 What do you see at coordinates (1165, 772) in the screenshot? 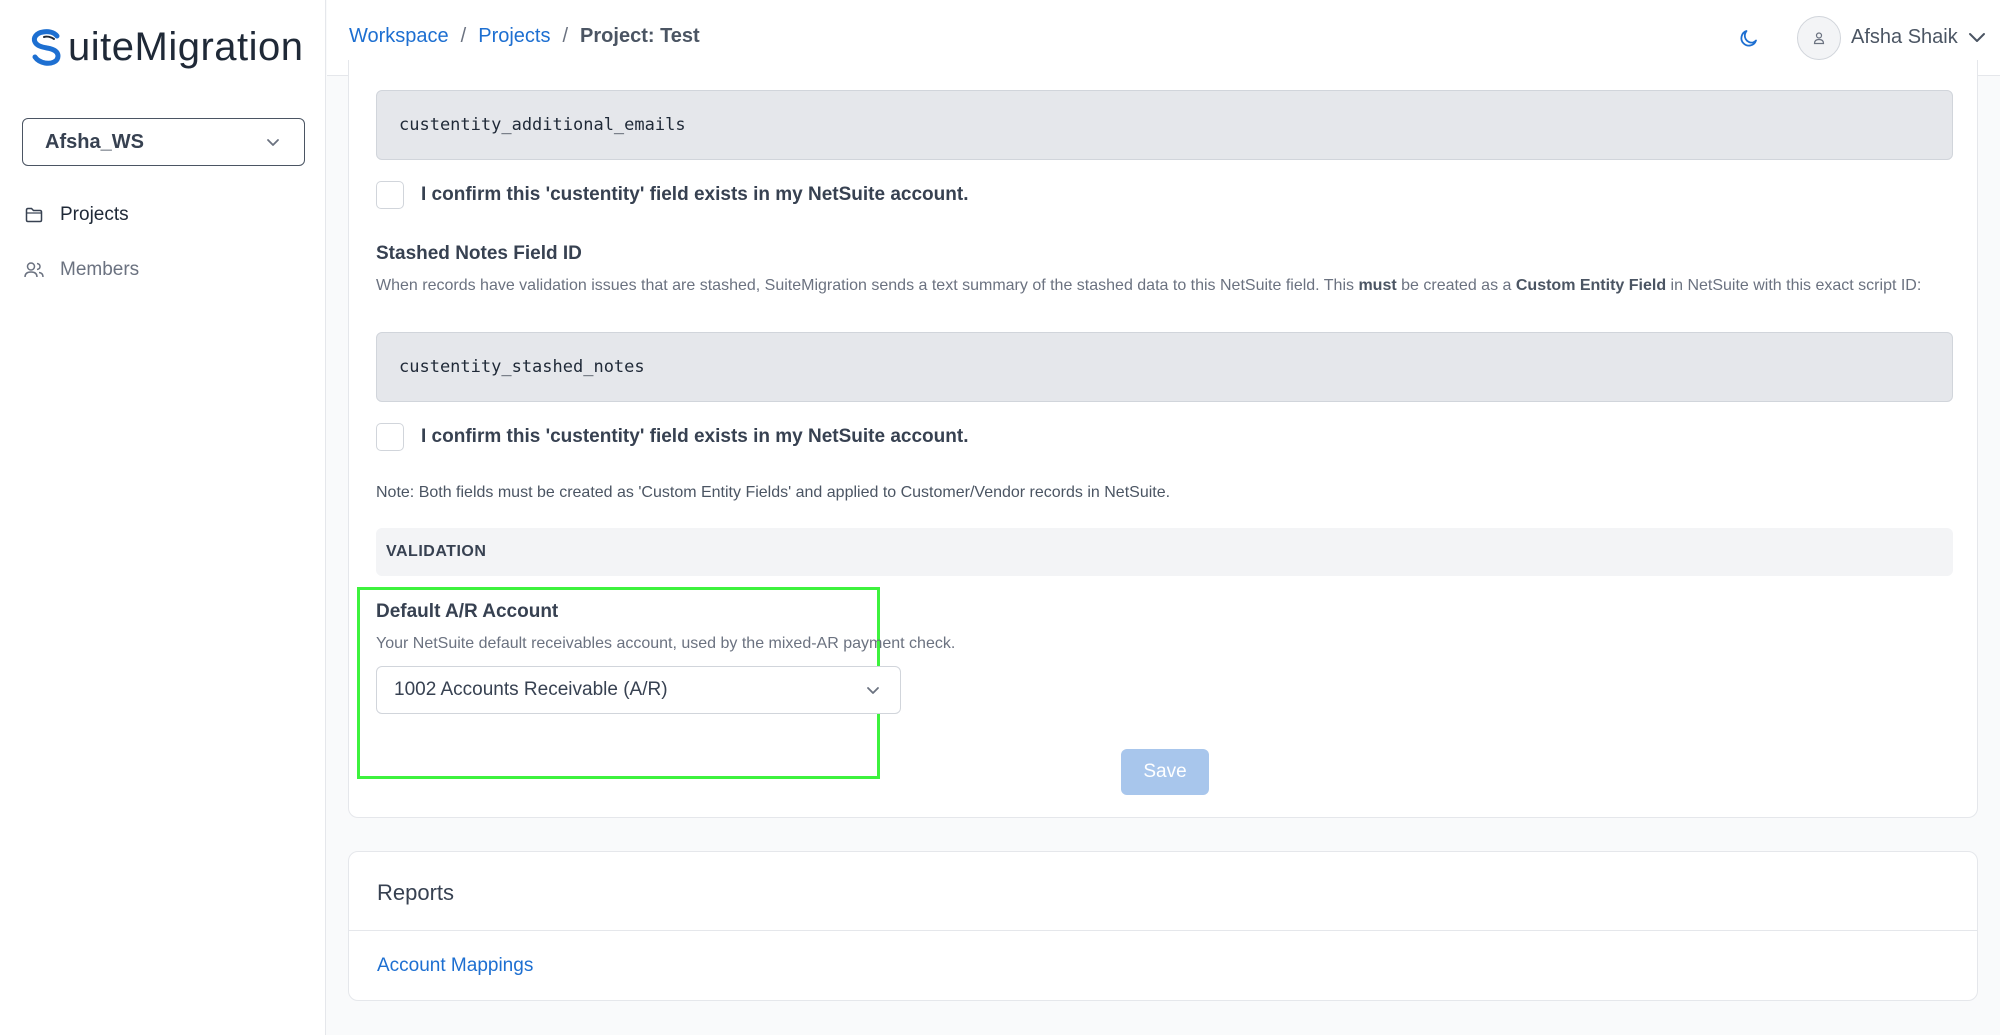
I see `save-button: Save` at bounding box center [1165, 772].